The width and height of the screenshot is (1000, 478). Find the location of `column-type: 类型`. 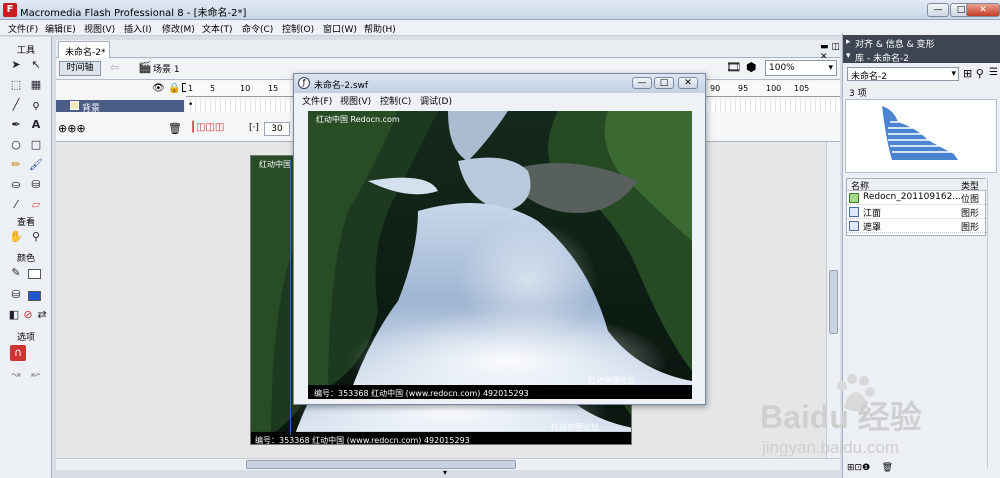

column-type: 类型 is located at coordinates (970, 185).